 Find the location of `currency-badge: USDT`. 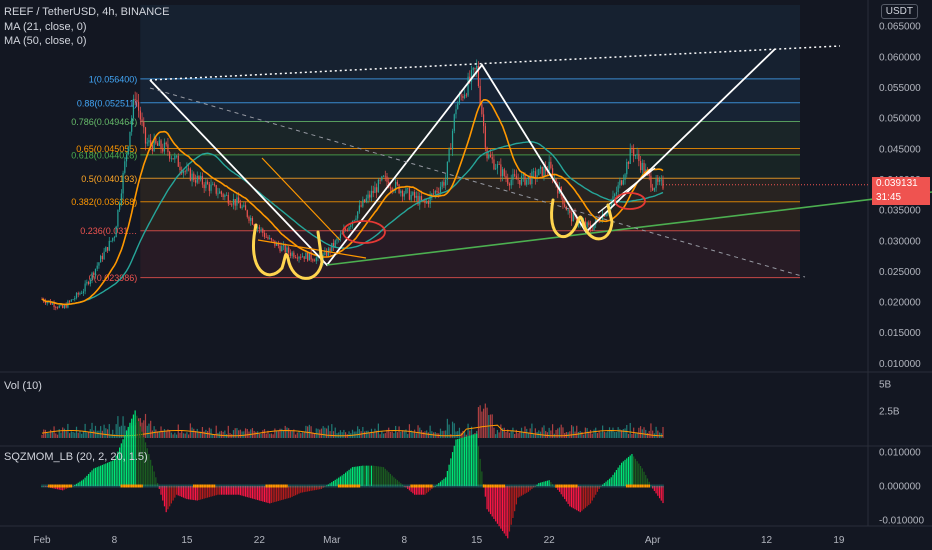

currency-badge: USDT is located at coordinates (899, 11).